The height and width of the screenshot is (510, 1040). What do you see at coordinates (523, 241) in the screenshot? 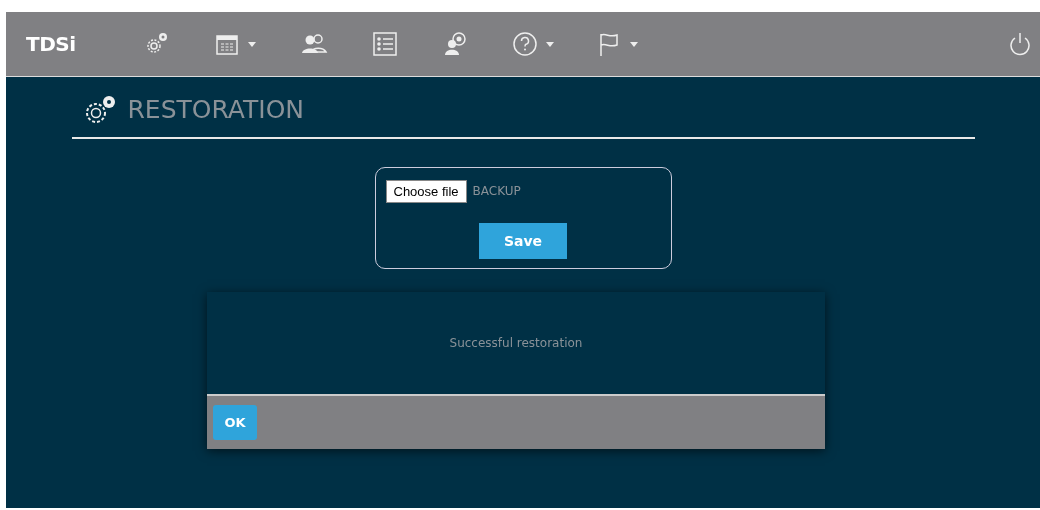
I see `save-button: Save` at bounding box center [523, 241].